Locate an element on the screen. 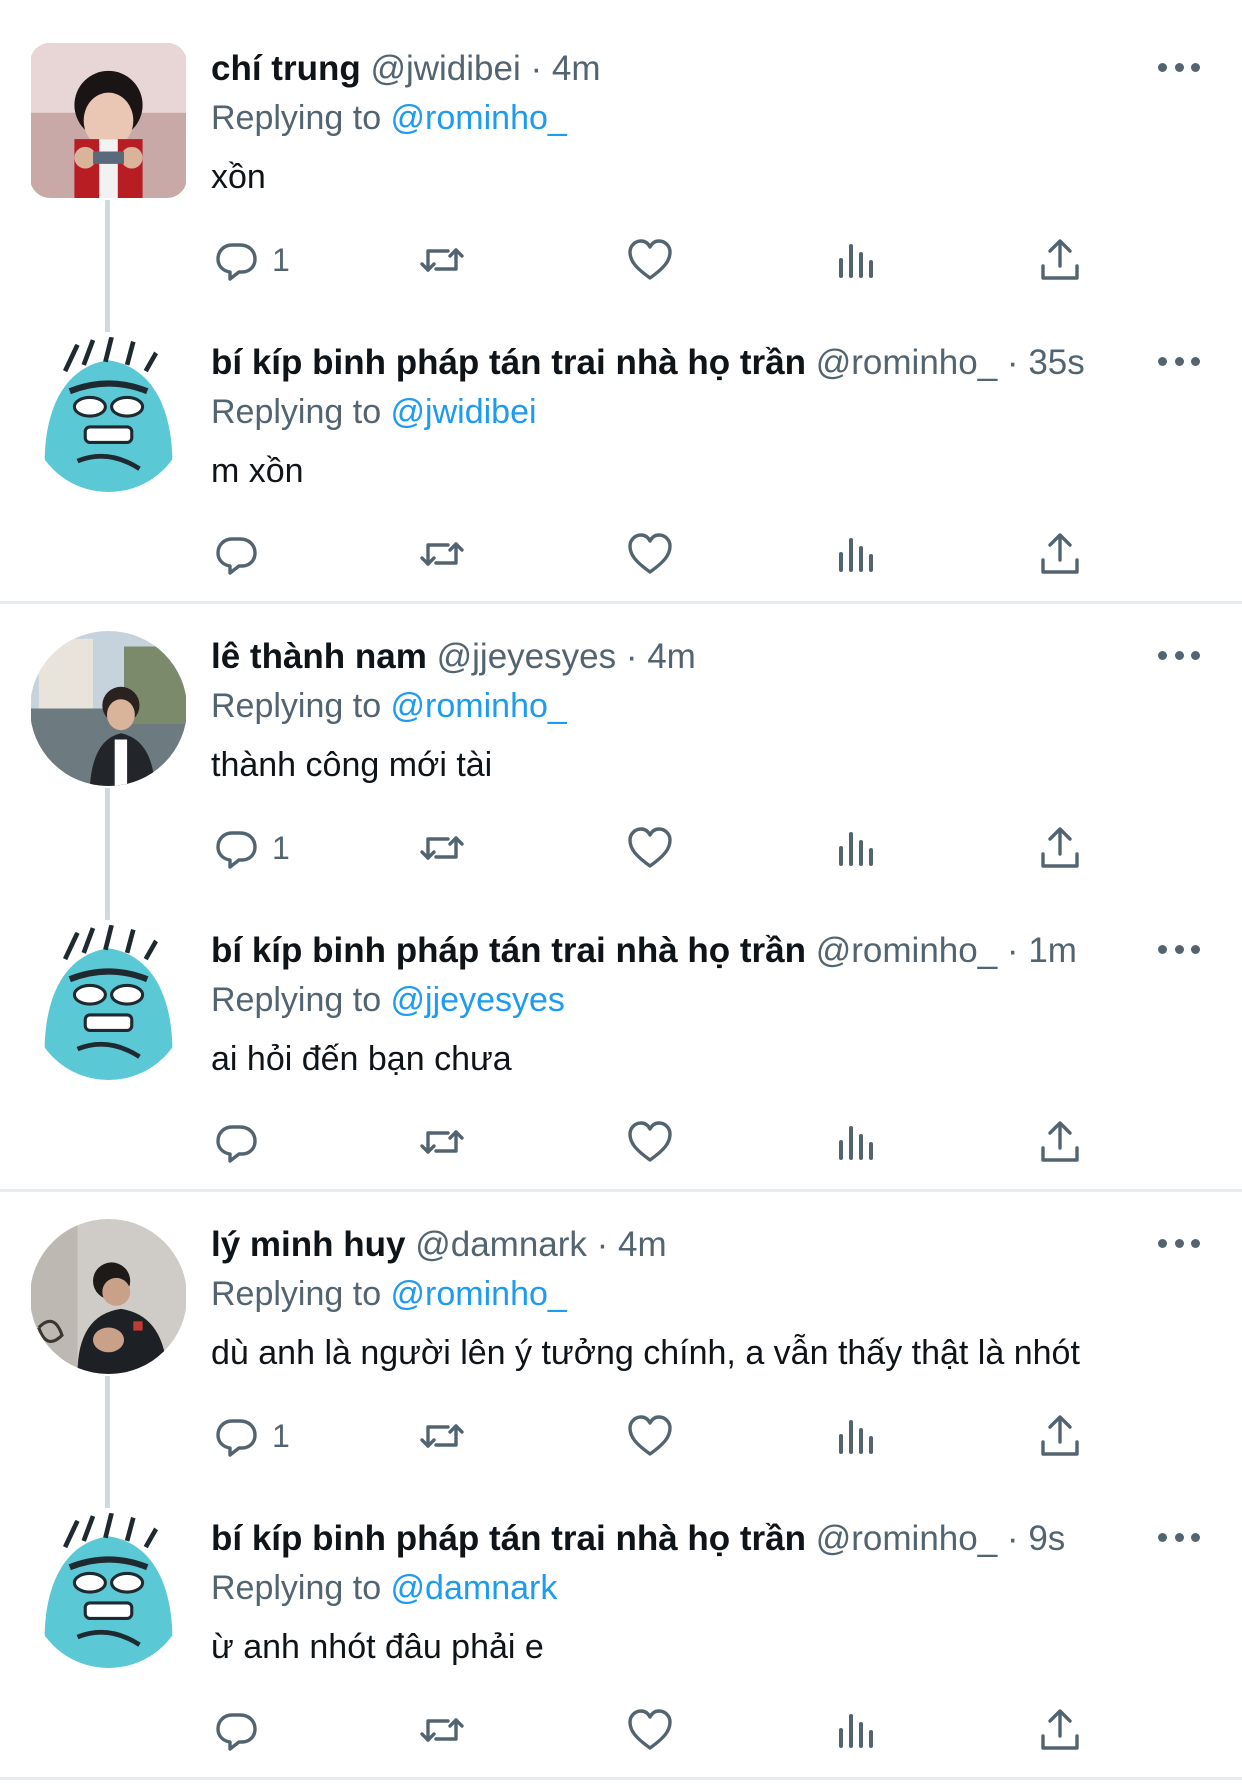 Image resolution: width=1242 pixels, height=1785 pixels. timestamp: 9s is located at coordinates (1046, 1538).